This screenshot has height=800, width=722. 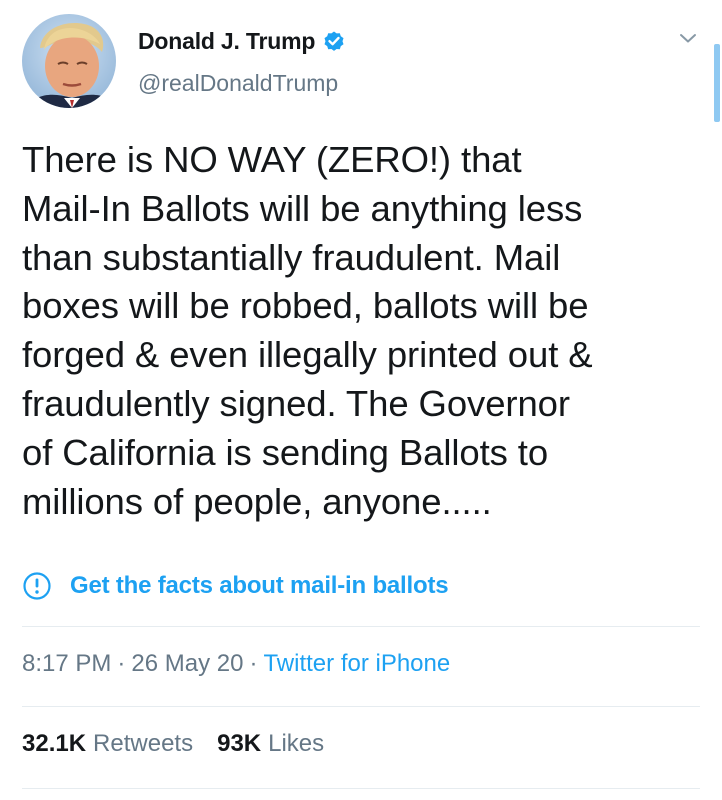 I want to click on retweets-label: Retweets, so click(x=143, y=743).